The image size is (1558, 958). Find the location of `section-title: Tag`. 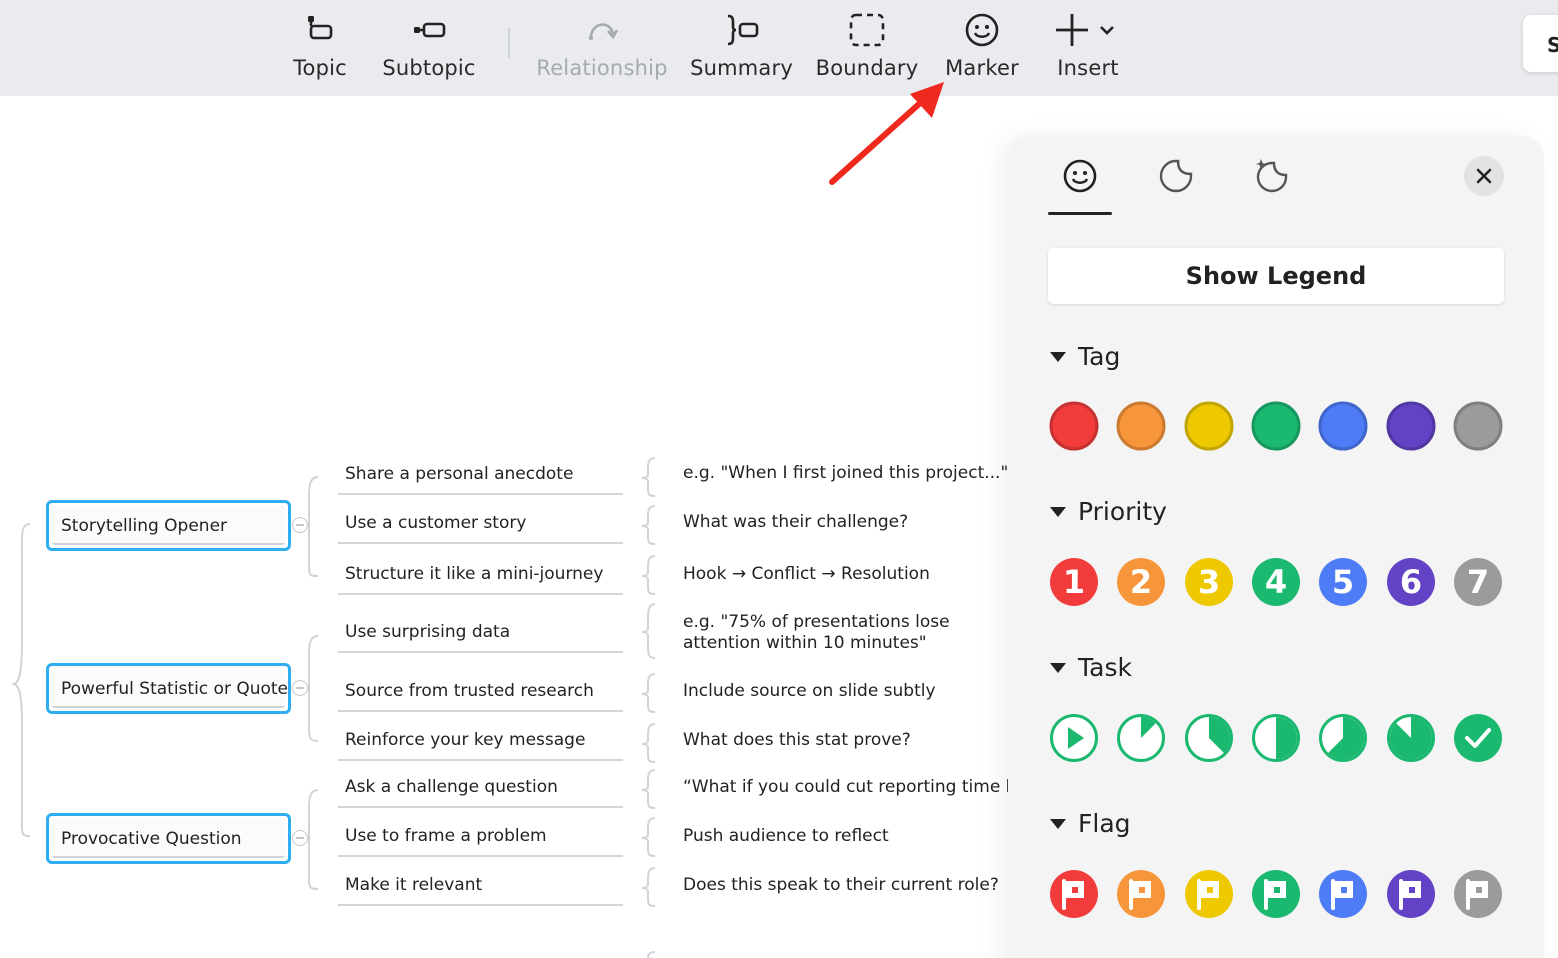

section-title: Tag is located at coordinates (1099, 356).